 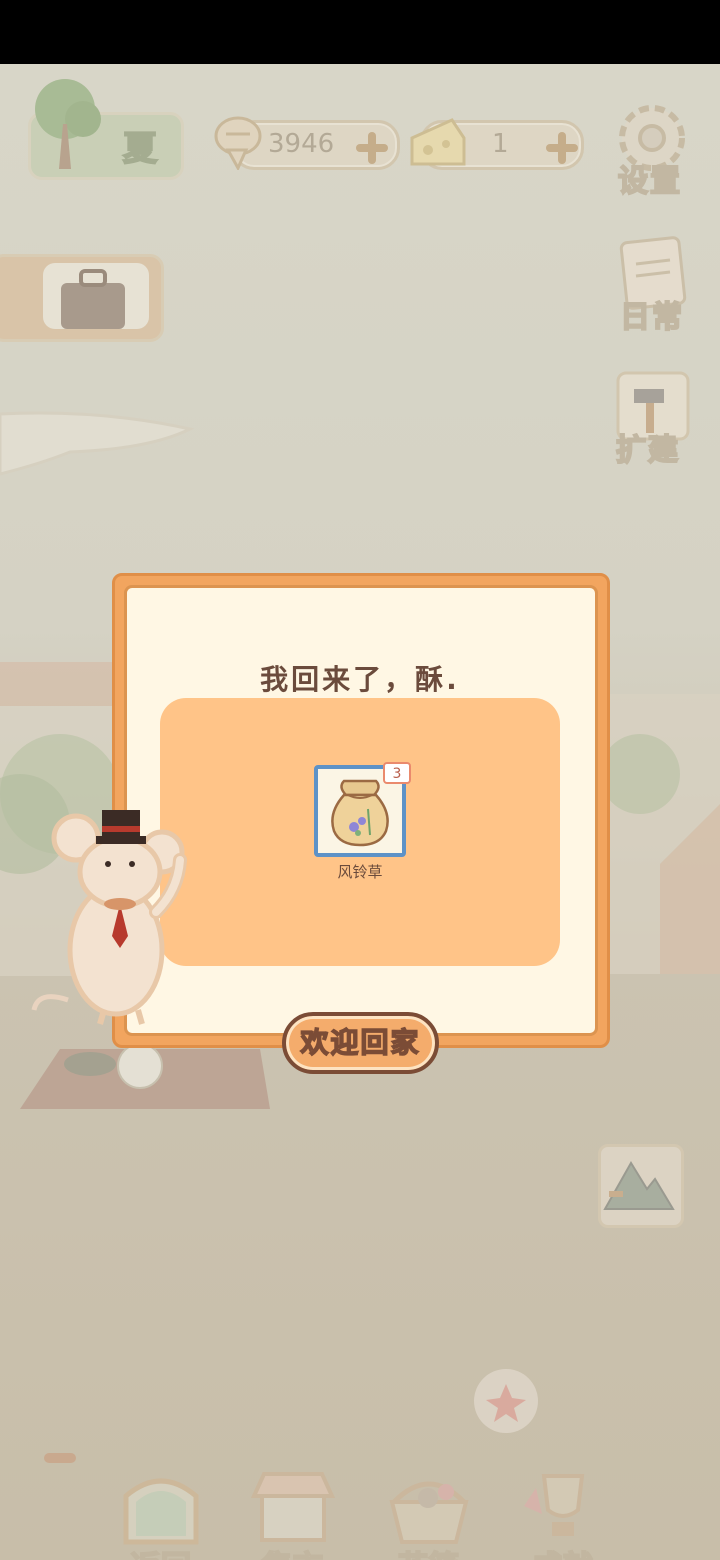 I want to click on status-bar, so click(x=360, y=32).